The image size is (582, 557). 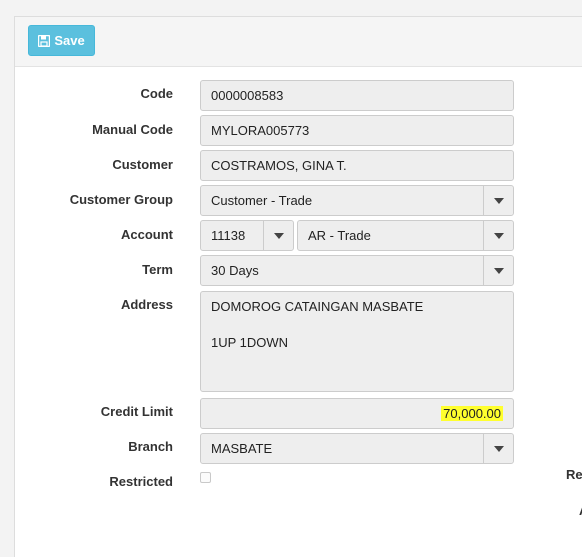 I want to click on save-button: Save, so click(x=61, y=40).